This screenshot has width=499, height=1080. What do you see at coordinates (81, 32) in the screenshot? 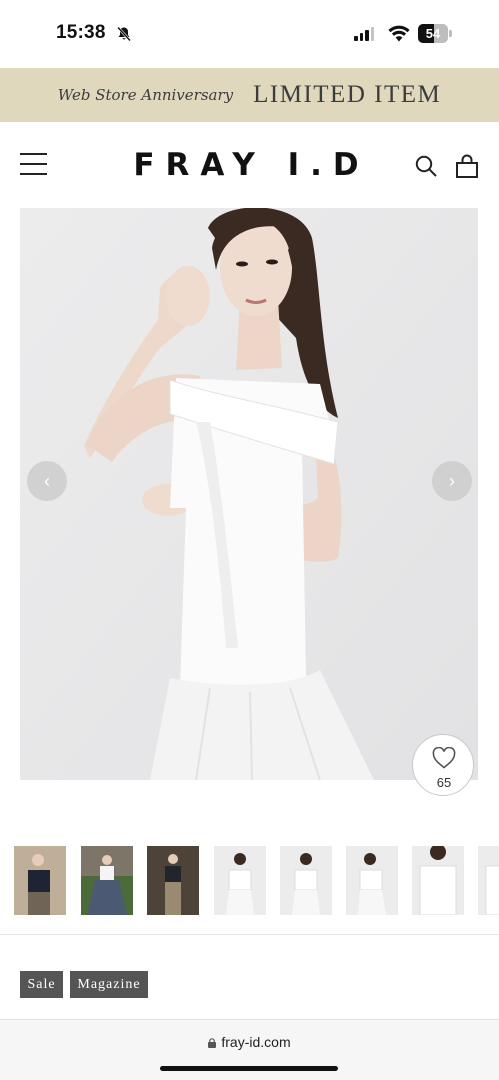
I see `status-time: 15:38` at bounding box center [81, 32].